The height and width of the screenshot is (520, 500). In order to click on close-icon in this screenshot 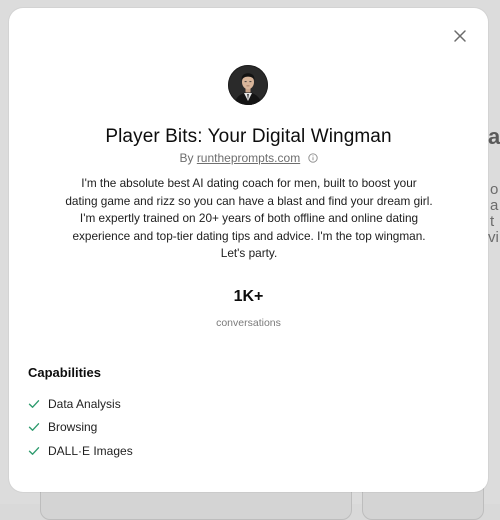, I will do `click(460, 36)`.